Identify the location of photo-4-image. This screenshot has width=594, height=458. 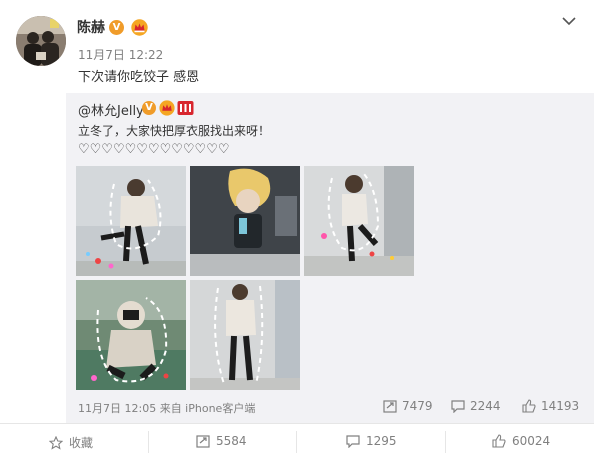
(131, 335).